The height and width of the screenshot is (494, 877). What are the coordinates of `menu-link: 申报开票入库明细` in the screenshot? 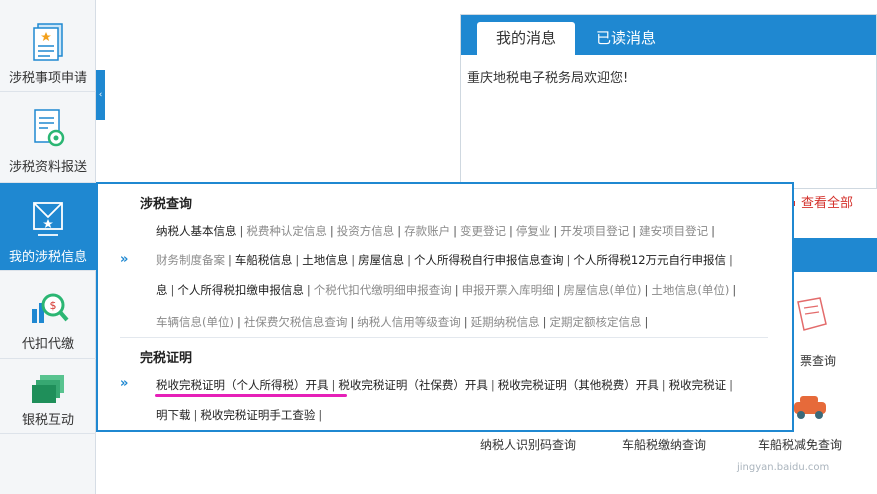 It's located at (508, 290).